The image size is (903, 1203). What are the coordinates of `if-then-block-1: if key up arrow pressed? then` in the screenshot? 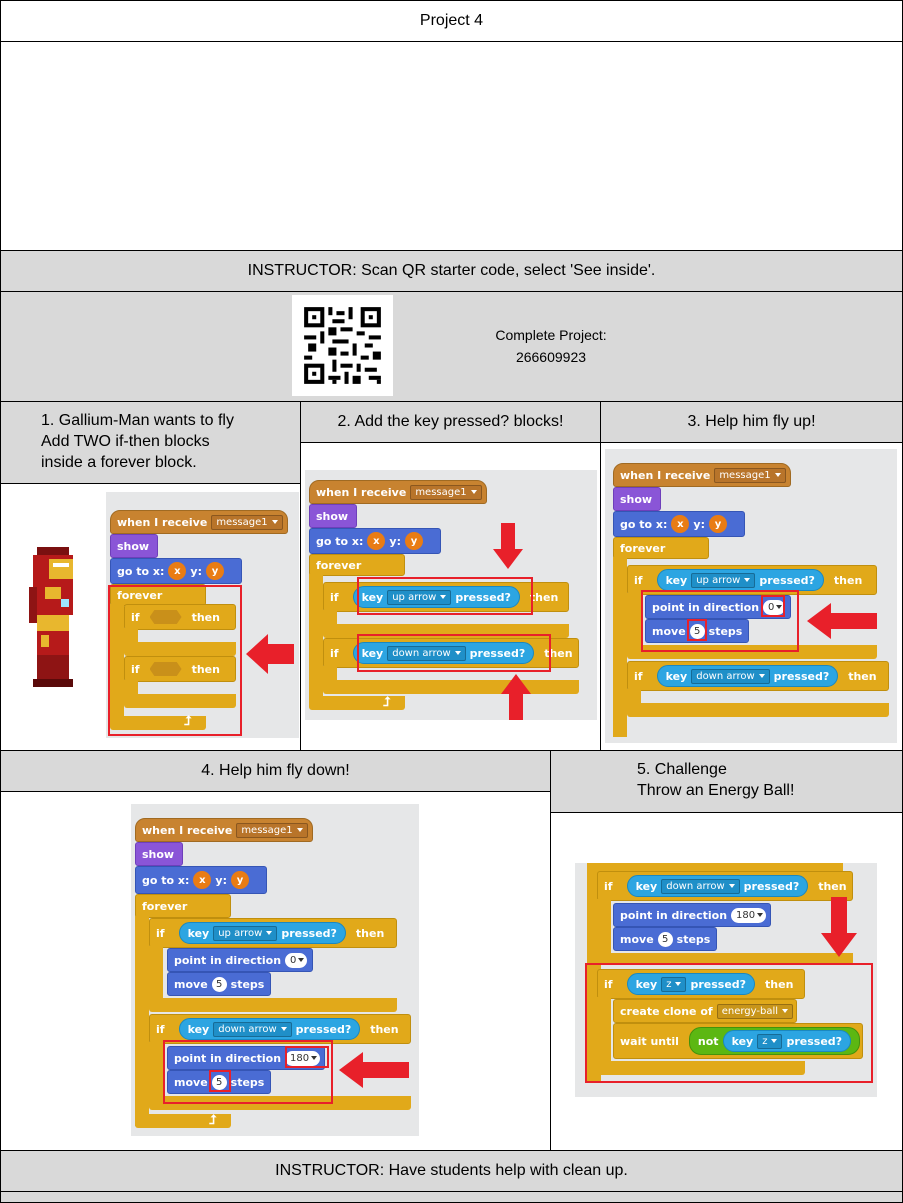 It's located at (273, 933).